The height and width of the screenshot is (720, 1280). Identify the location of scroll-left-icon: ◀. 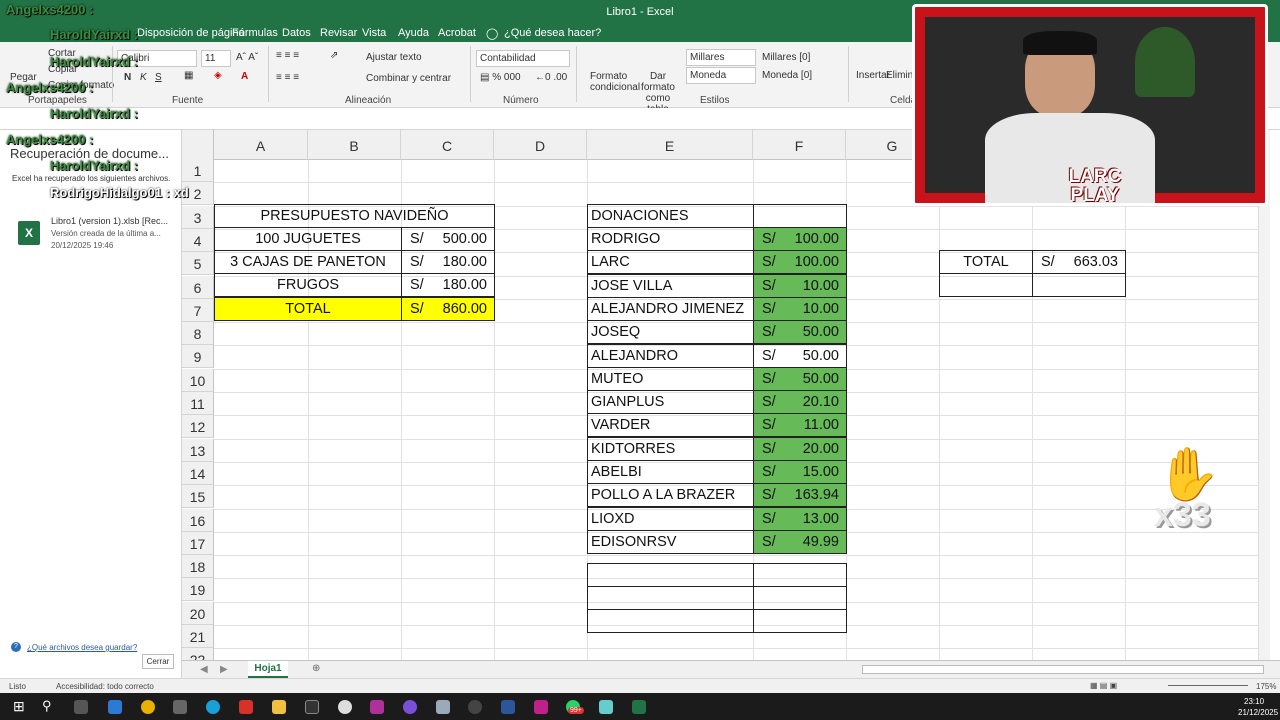
(204, 669).